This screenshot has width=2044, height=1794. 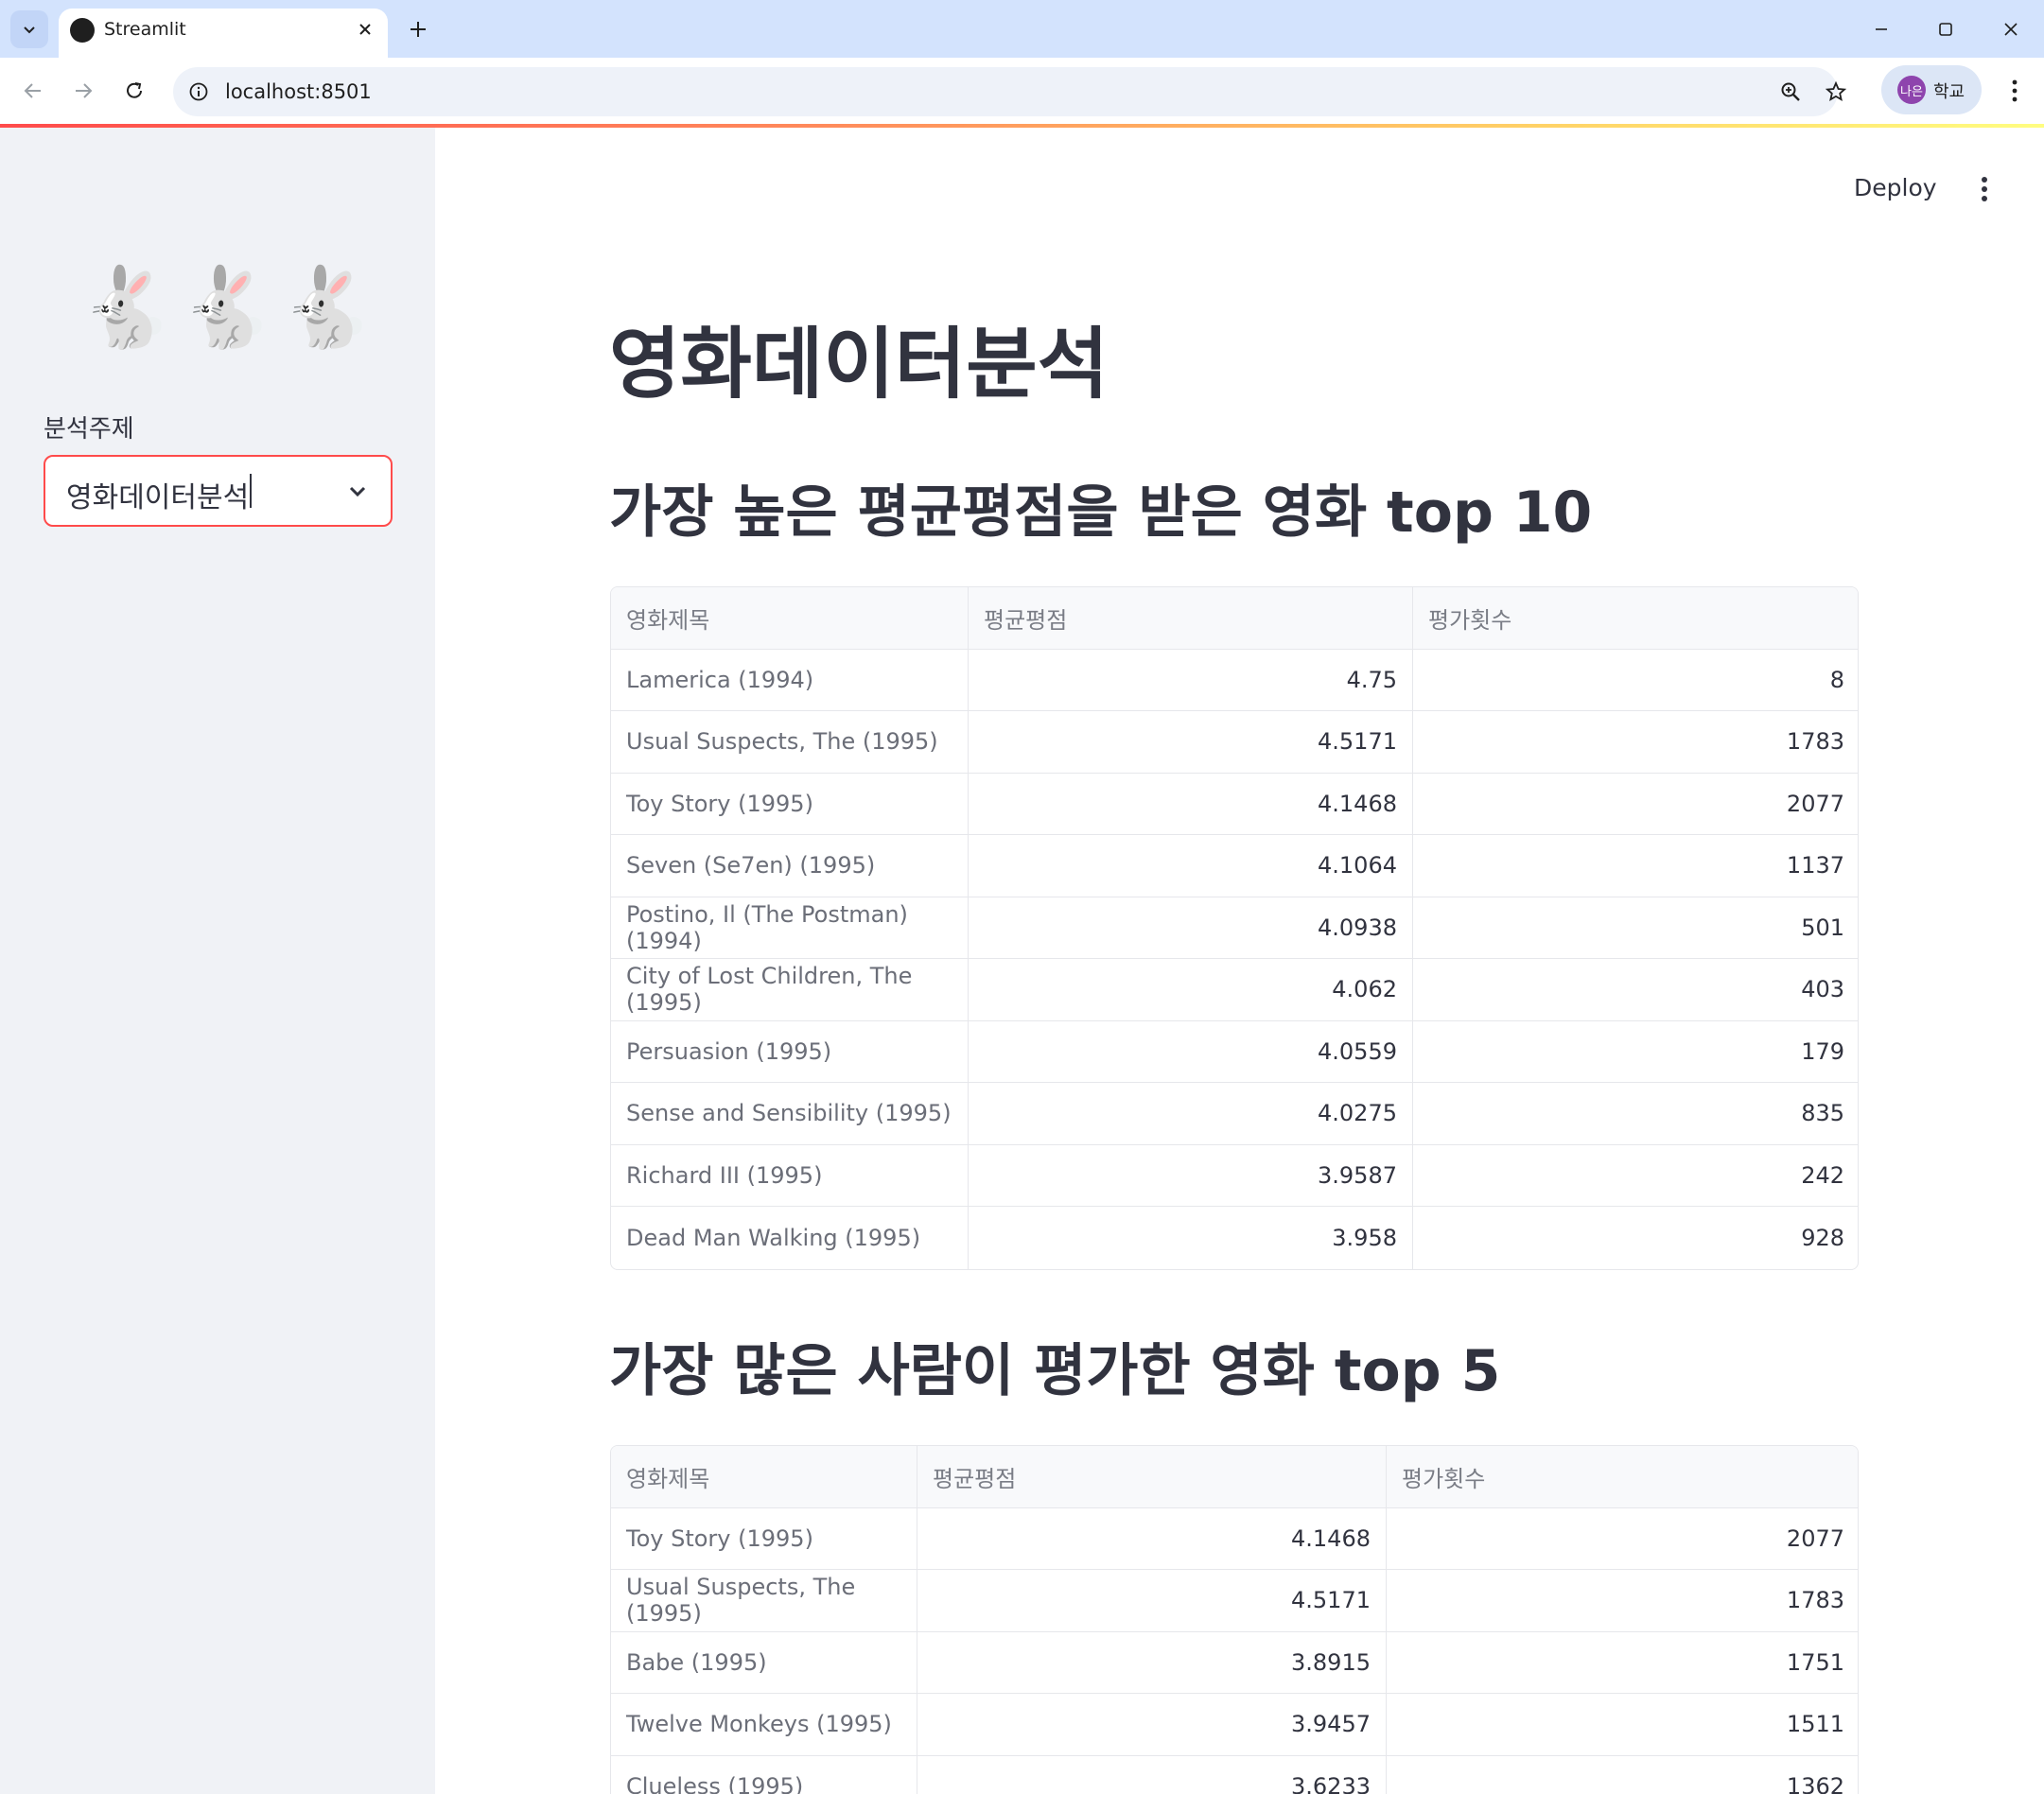 I want to click on close-icon, so click(x=365, y=29).